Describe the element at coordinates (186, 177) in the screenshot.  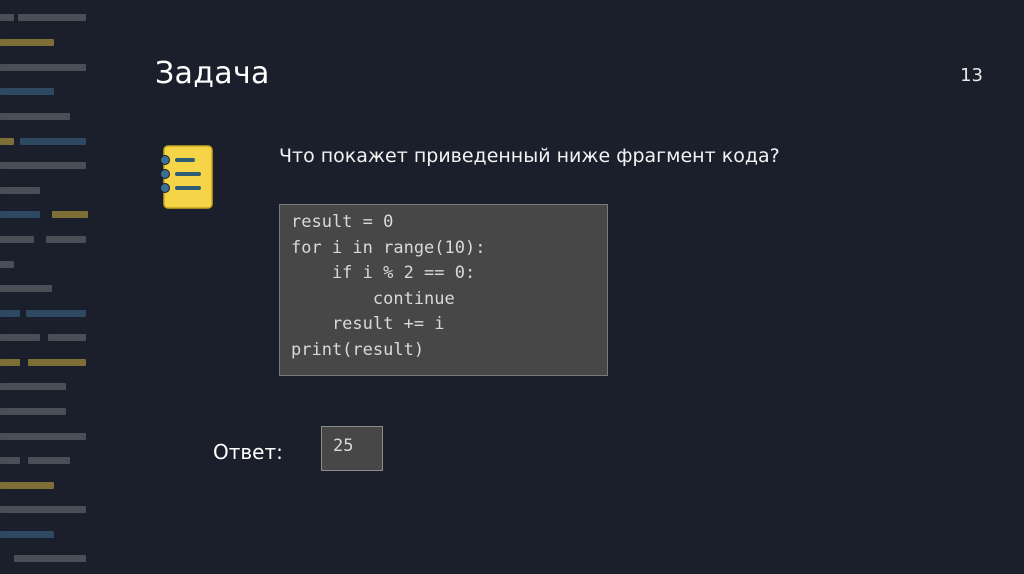
I see `notepad-icon` at that location.